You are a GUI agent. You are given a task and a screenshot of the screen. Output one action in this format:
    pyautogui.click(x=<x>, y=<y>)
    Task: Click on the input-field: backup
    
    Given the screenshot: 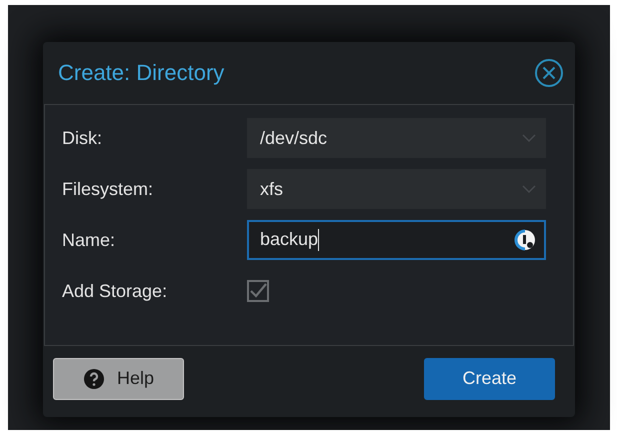 What is the action you would take?
    pyautogui.click(x=396, y=240)
    